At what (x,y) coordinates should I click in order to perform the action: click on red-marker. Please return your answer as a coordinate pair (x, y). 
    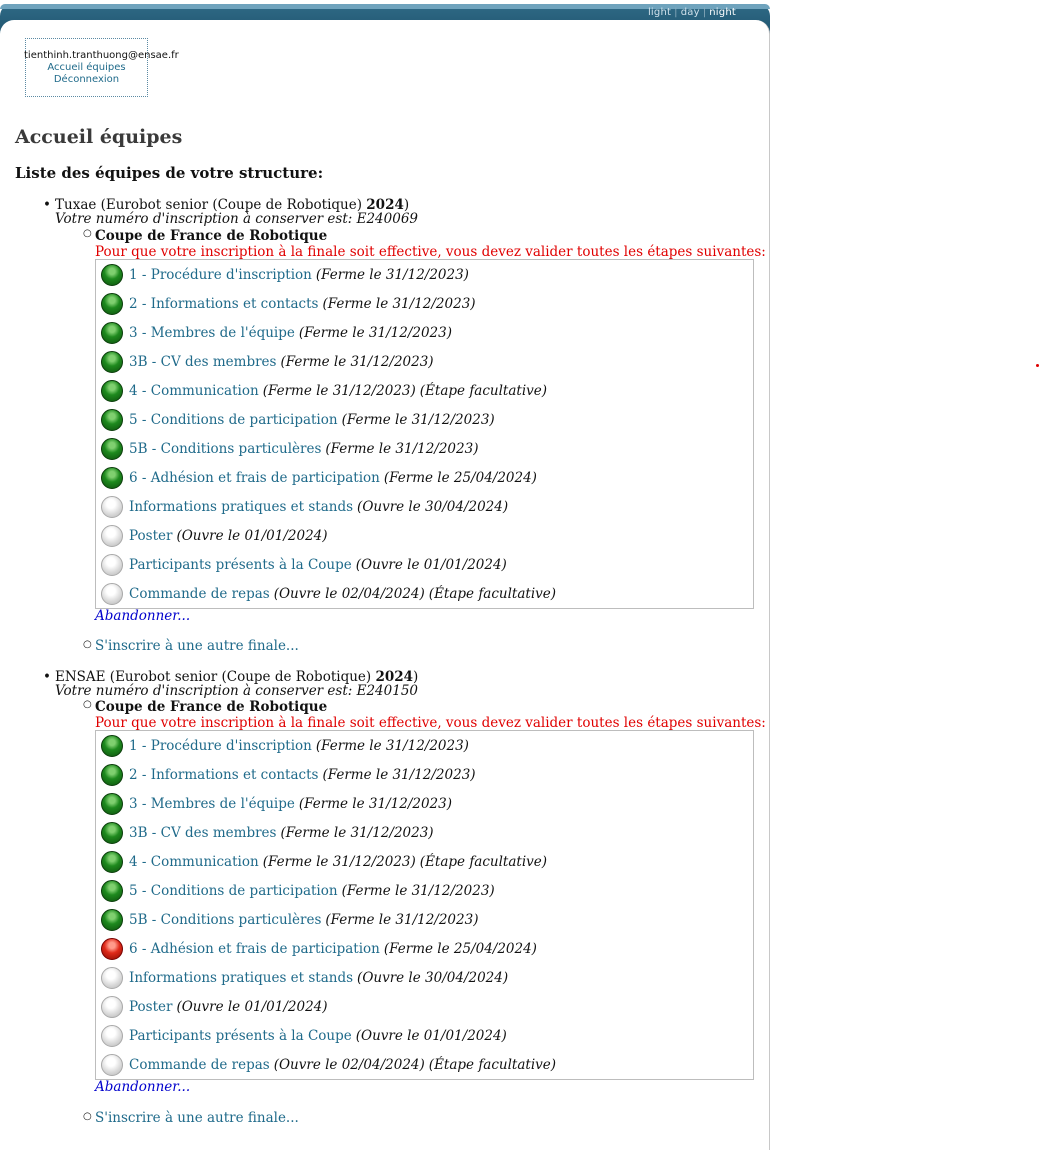
    Looking at the image, I should click on (1037, 365).